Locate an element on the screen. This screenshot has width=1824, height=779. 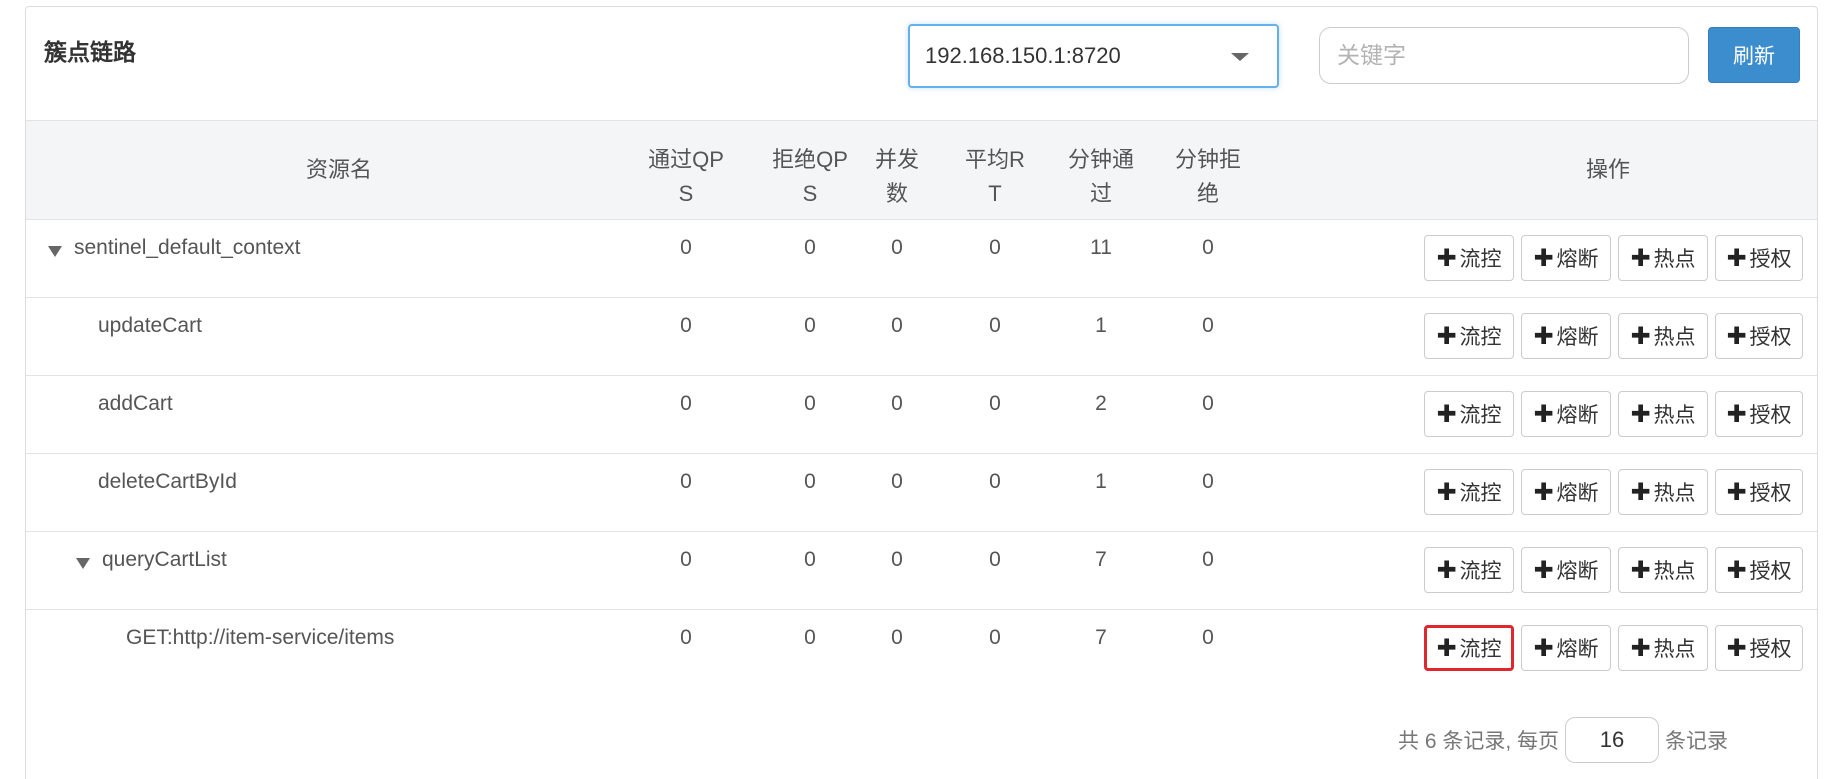
machine-select: 192.168.150.1:8720 is located at coordinates (1093, 56).